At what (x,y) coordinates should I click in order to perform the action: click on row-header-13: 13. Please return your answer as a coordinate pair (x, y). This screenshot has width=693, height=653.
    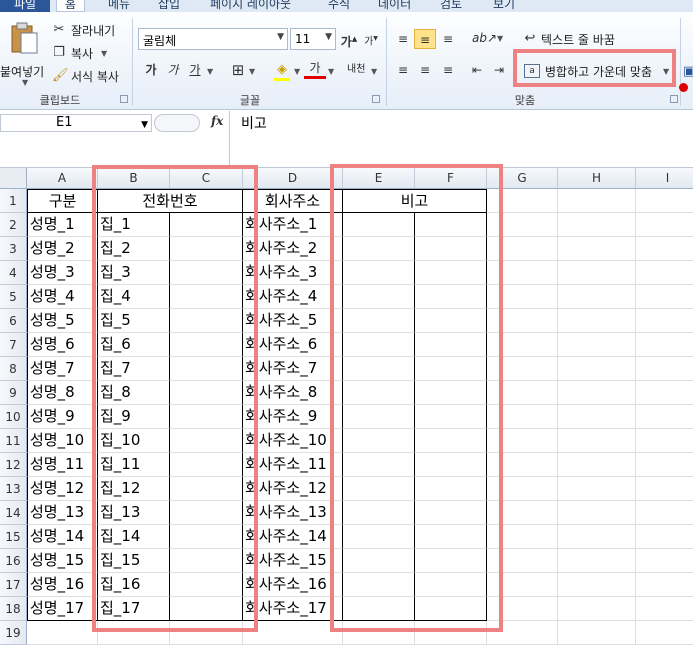
    Looking at the image, I should click on (13, 489).